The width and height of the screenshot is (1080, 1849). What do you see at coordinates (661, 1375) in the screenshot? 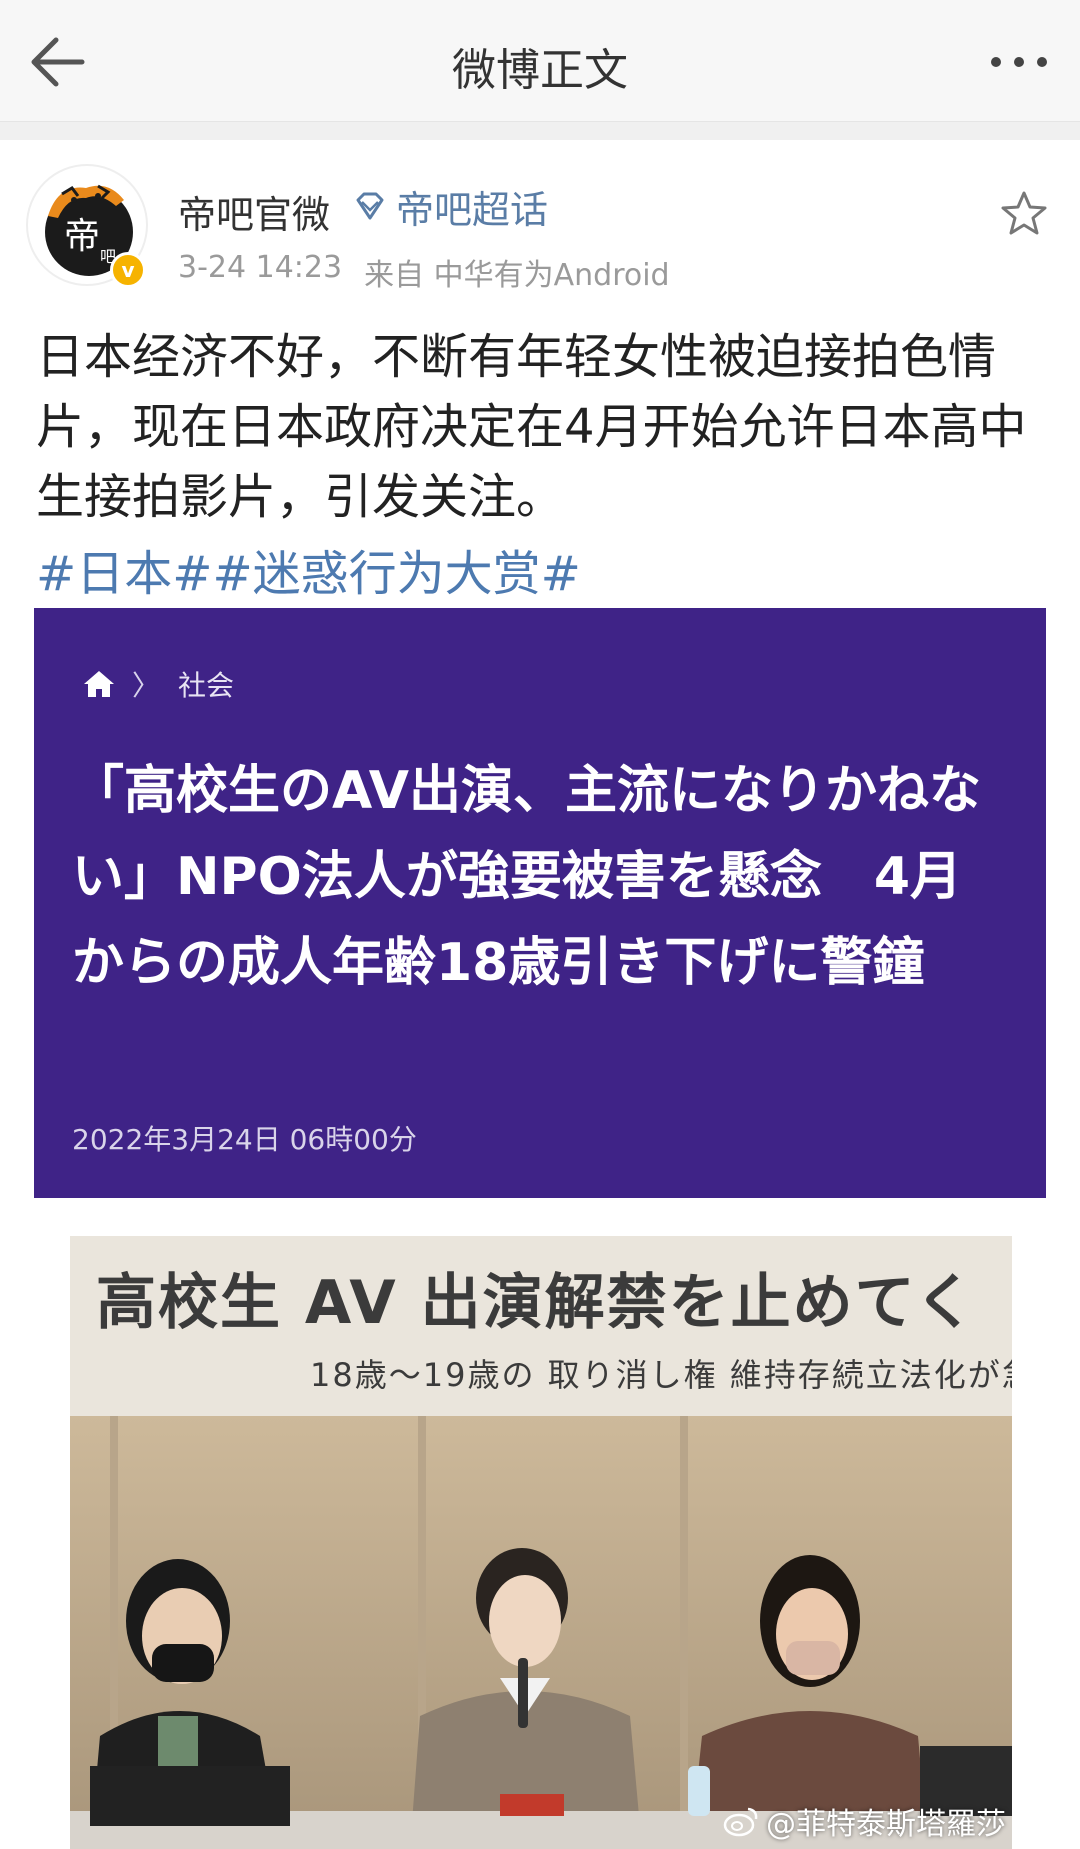
I see `banner-subtitle: 18歳～19歳の 取り消し権 維持存続立法化が急務` at bounding box center [661, 1375].